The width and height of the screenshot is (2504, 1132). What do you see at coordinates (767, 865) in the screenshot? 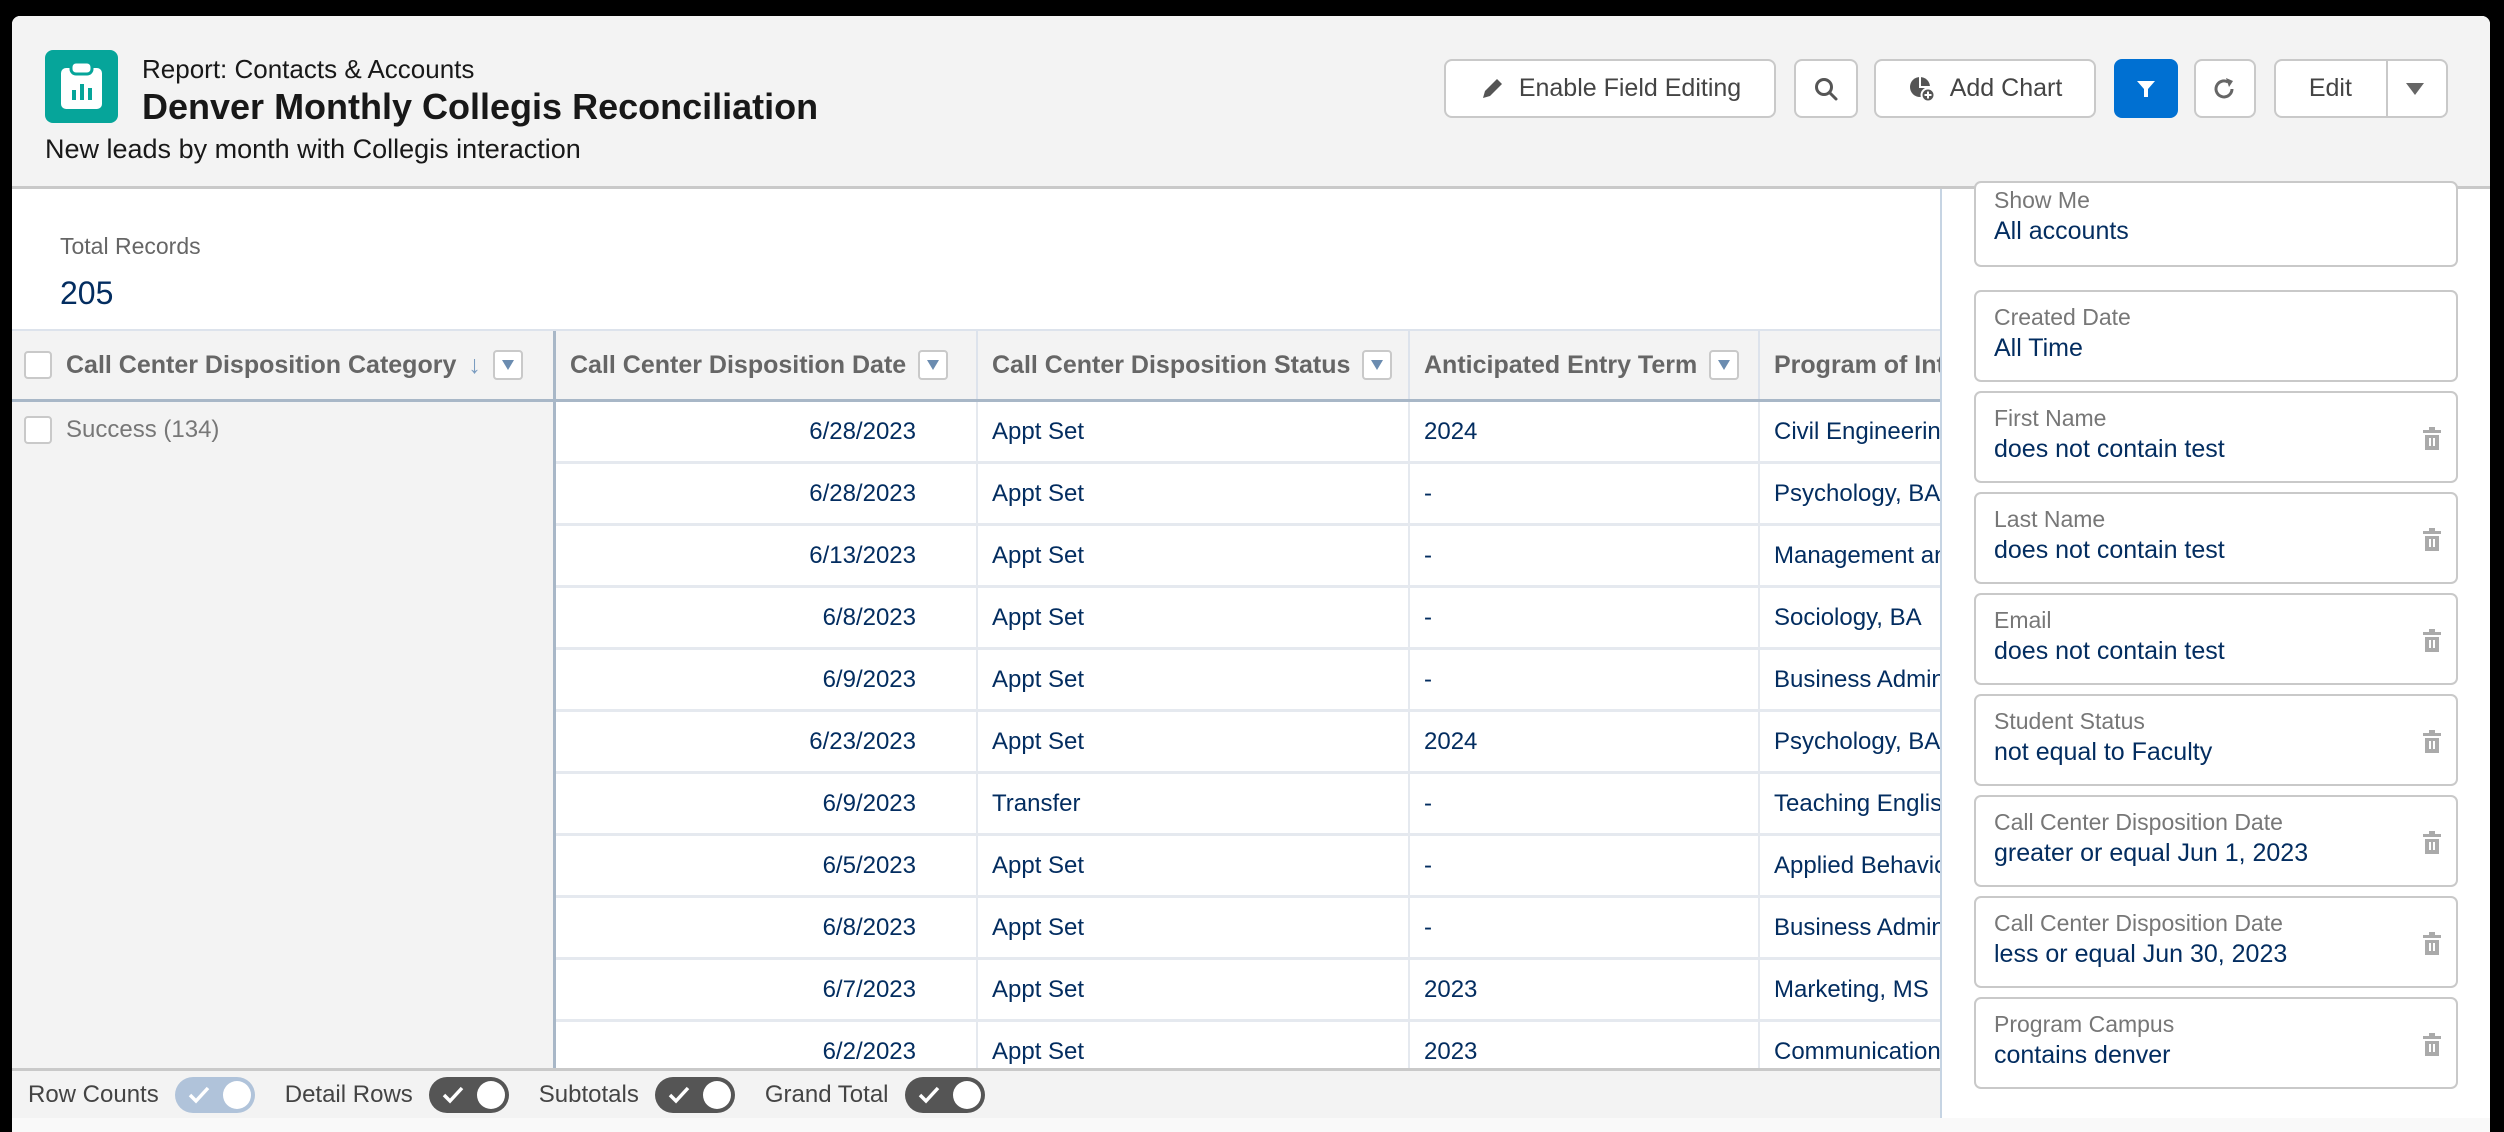
I see `cell-date: 6/5/2023` at bounding box center [767, 865].